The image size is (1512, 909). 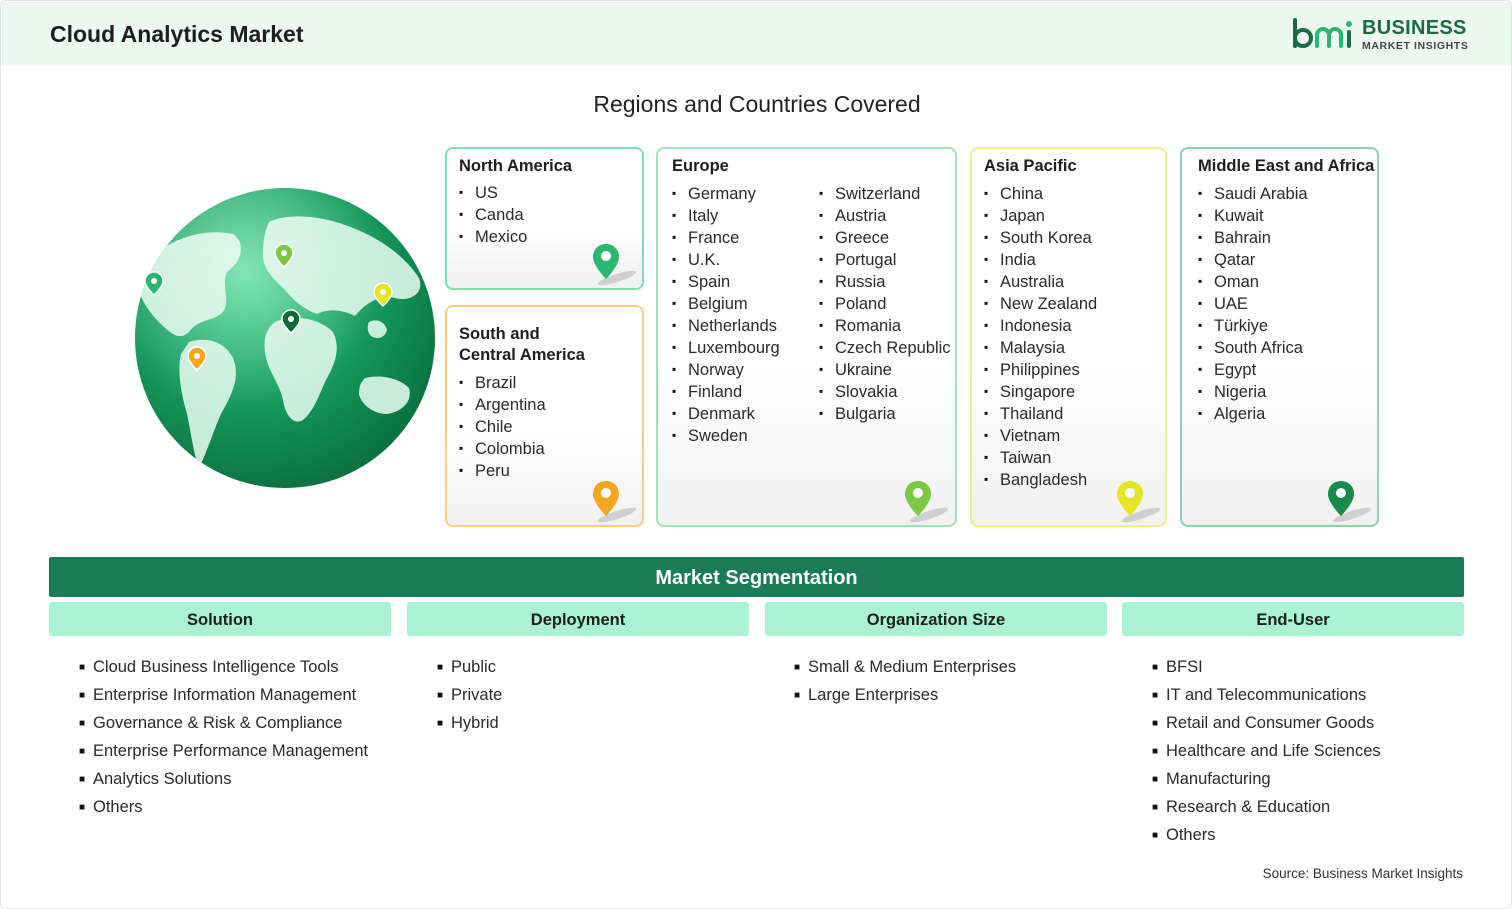 What do you see at coordinates (1253, 326) in the screenshot?
I see `list-item: Türkiye` at bounding box center [1253, 326].